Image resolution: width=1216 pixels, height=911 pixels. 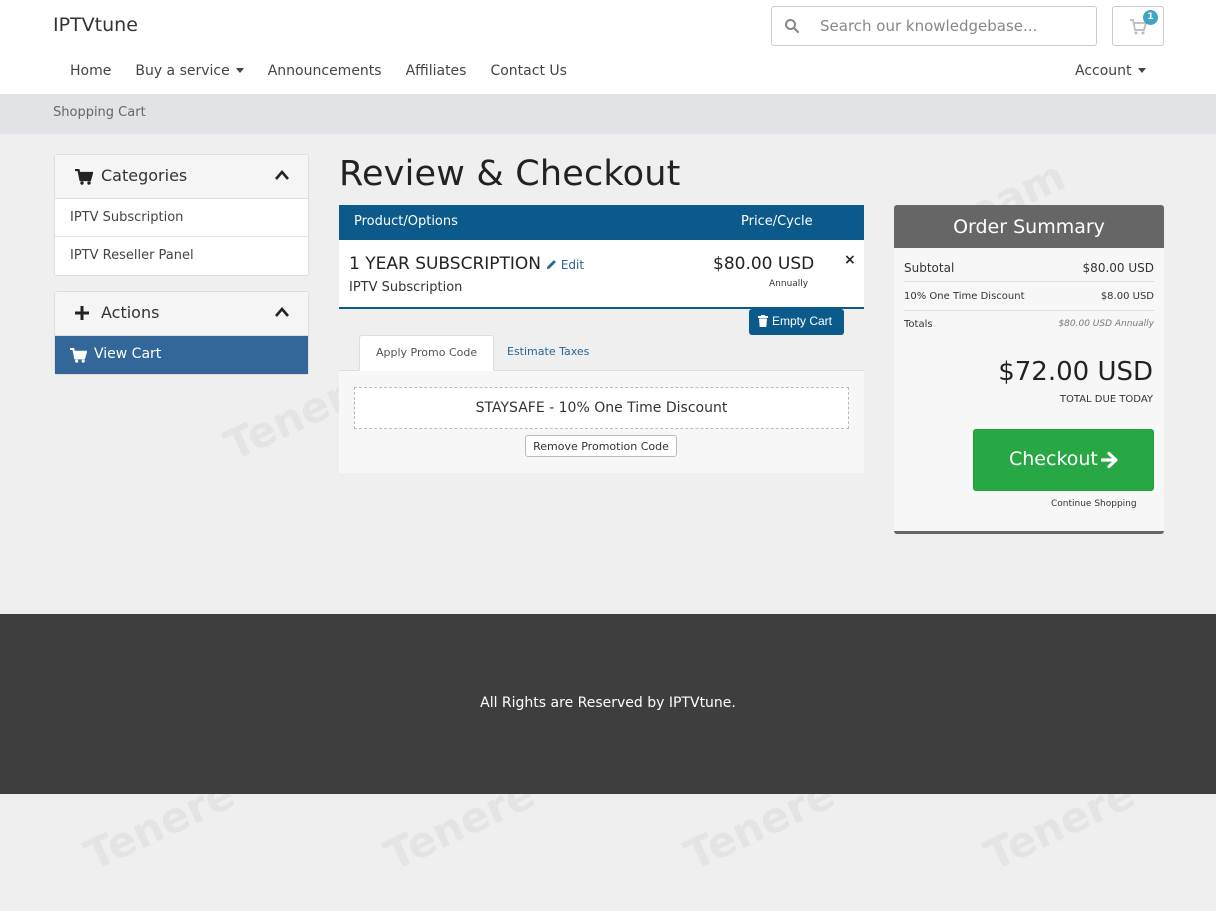 What do you see at coordinates (948, 26) in the screenshot?
I see `search-input` at bounding box center [948, 26].